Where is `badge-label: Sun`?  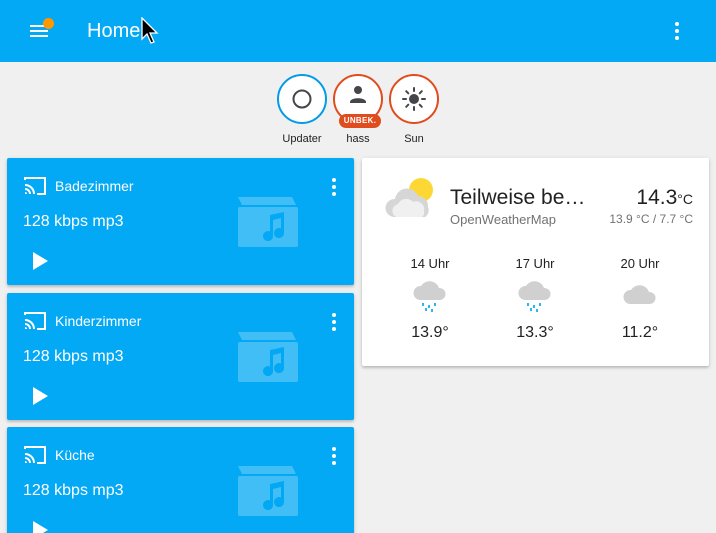 badge-label: Sun is located at coordinates (414, 139).